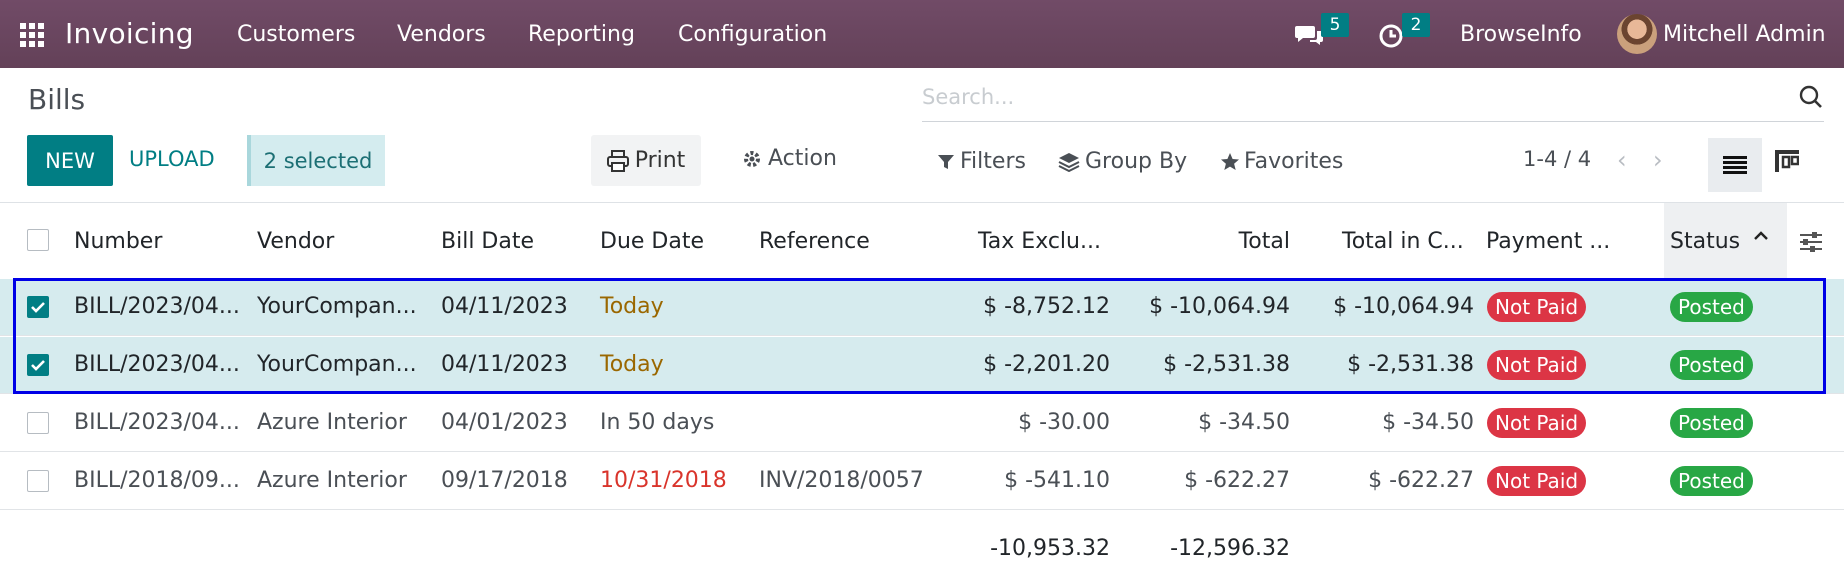 This screenshot has height=584, width=1844. What do you see at coordinates (946, 162) in the screenshot?
I see `filter-icon` at bounding box center [946, 162].